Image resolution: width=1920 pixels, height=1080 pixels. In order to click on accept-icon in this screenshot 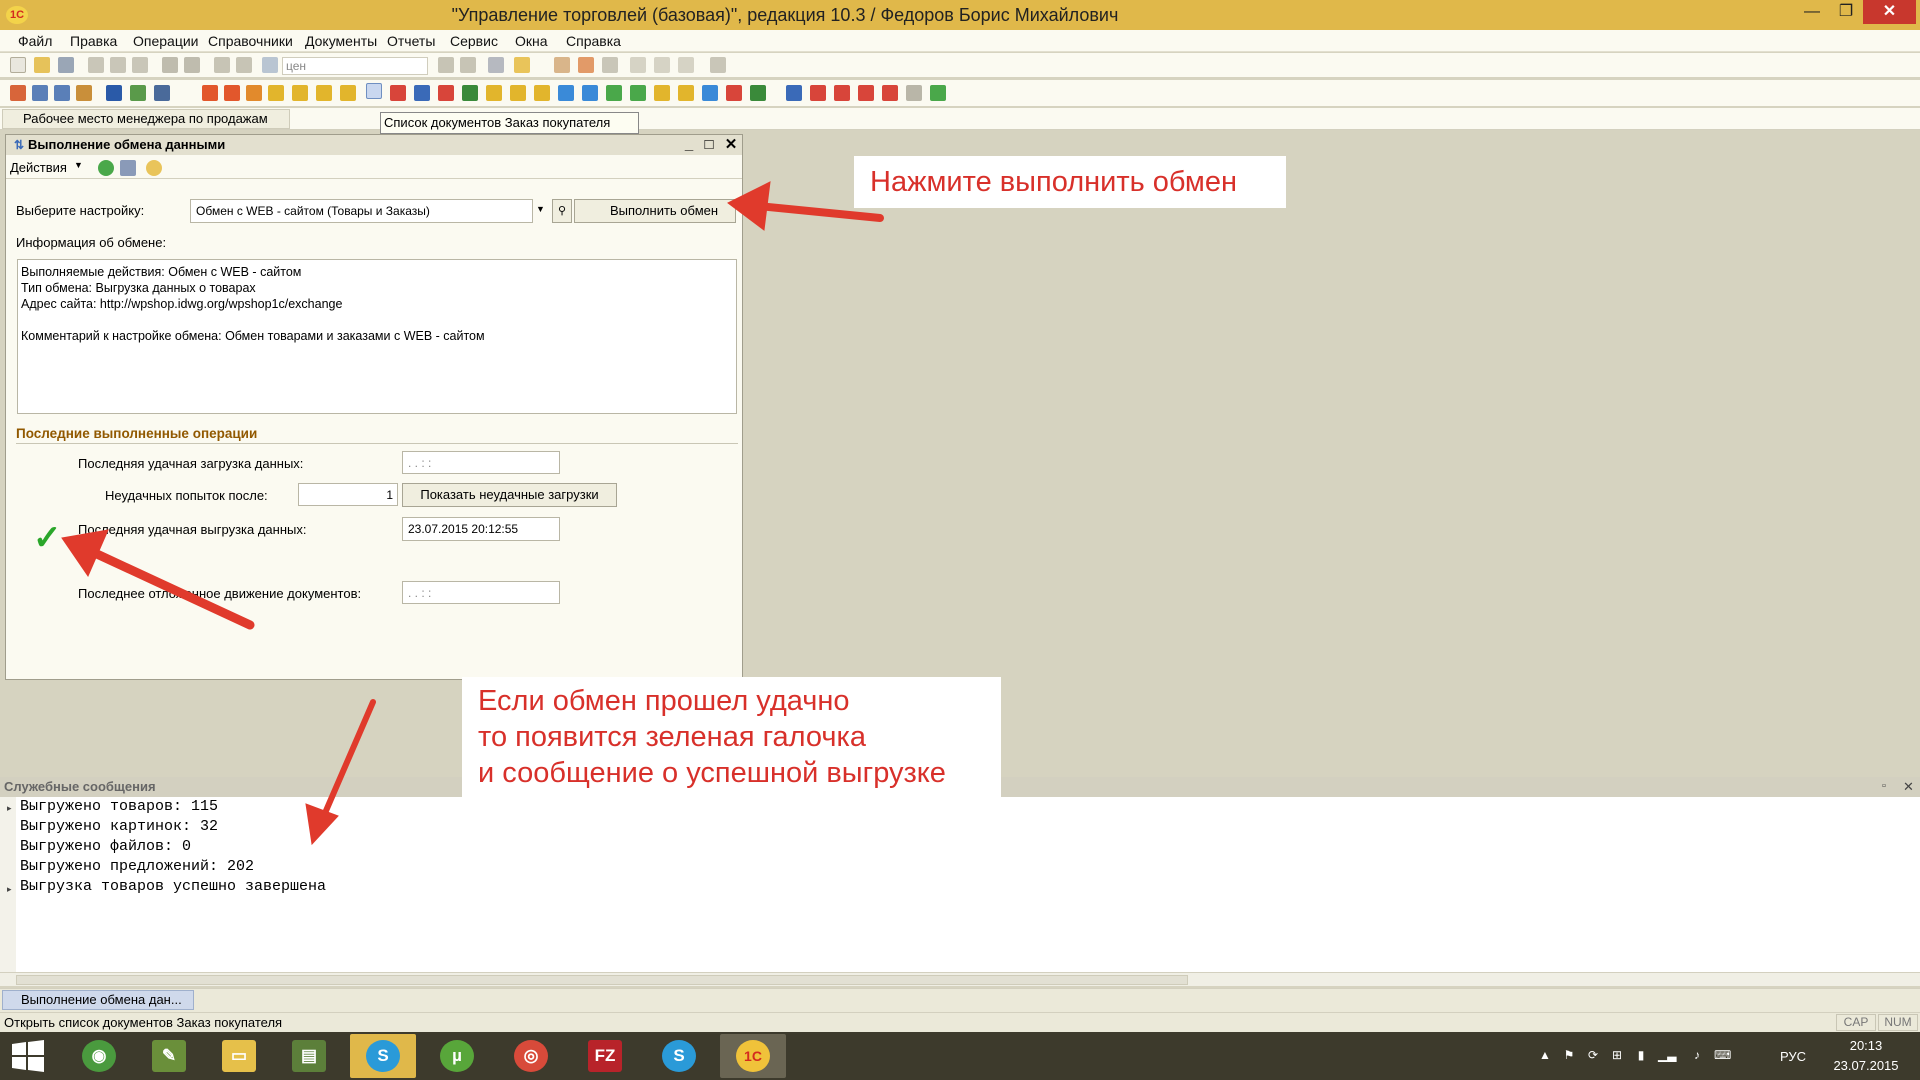, I will do `click(638, 93)`.